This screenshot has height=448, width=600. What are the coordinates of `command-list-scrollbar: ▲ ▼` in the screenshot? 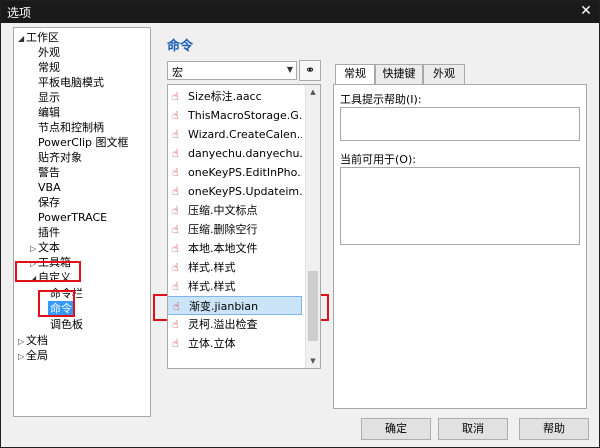 It's located at (312, 226).